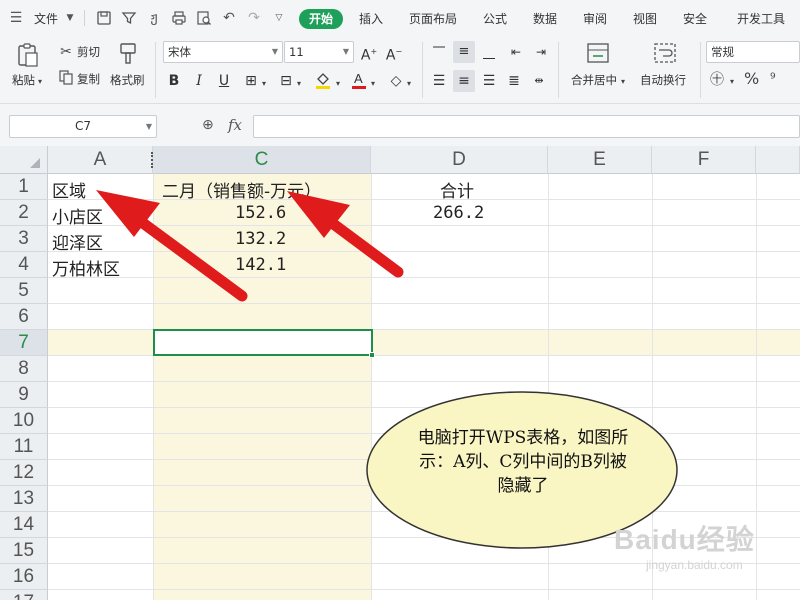  I want to click on callout-text: 电脑打开WPS表格，如图所示：A列、C列中间的B列被隐藏了, so click(523, 462).